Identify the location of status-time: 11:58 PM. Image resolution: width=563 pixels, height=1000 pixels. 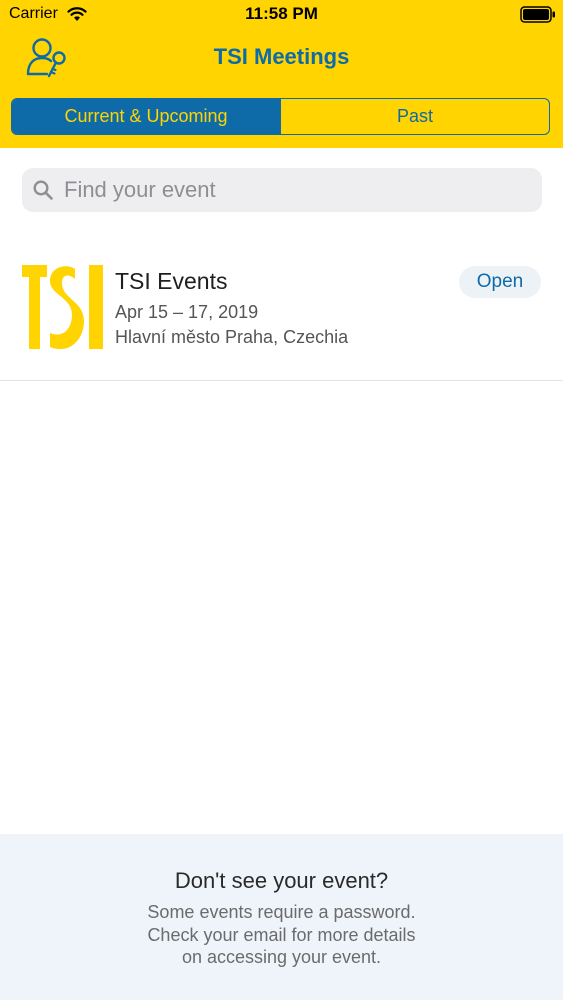
(281, 13).